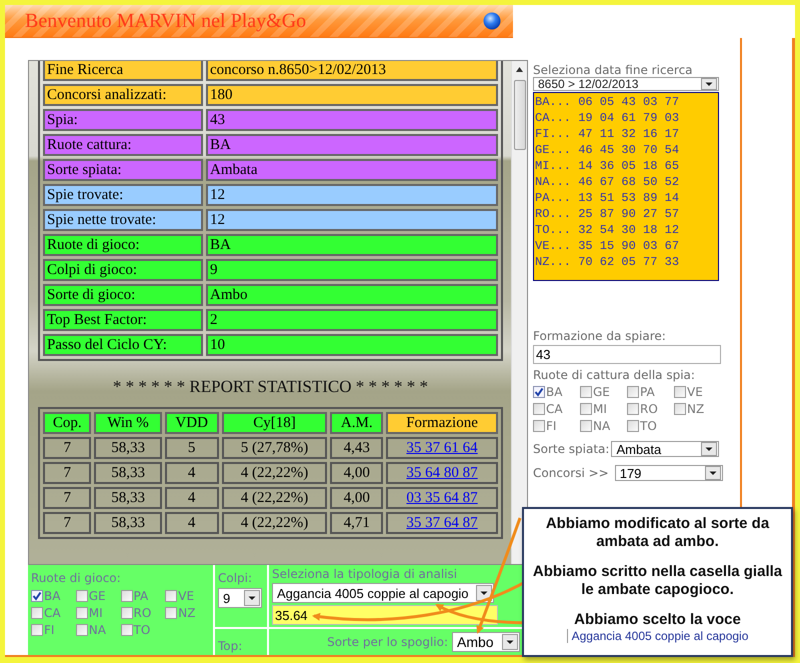  Describe the element at coordinates (357, 473) in the screenshot. I see `table-cell: 4,00` at that location.